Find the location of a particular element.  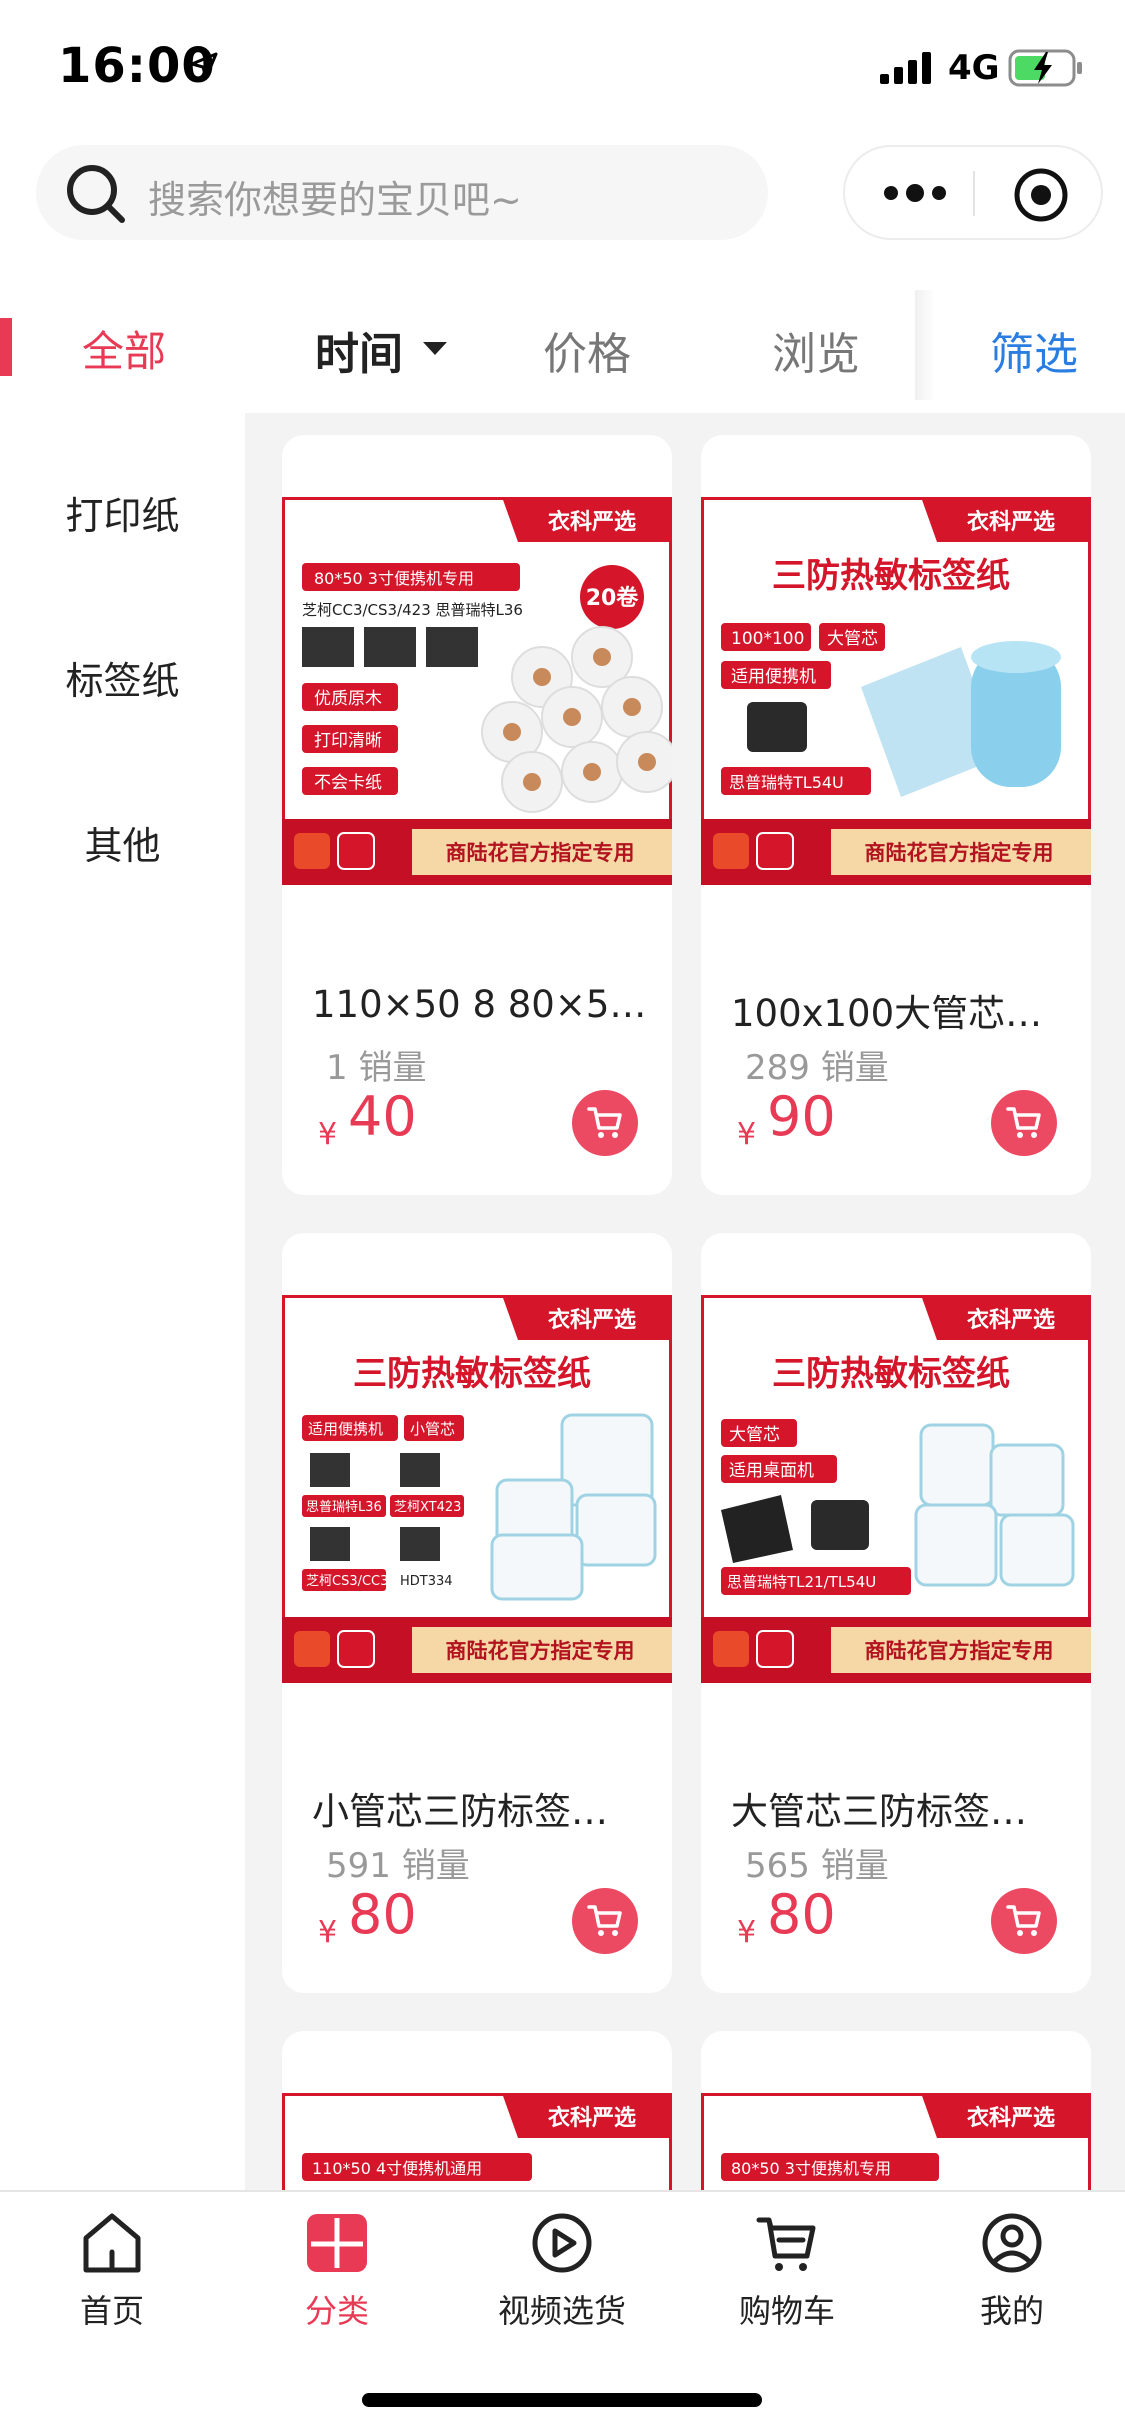

sidebar-item-other: 其他 is located at coordinates (122, 842).